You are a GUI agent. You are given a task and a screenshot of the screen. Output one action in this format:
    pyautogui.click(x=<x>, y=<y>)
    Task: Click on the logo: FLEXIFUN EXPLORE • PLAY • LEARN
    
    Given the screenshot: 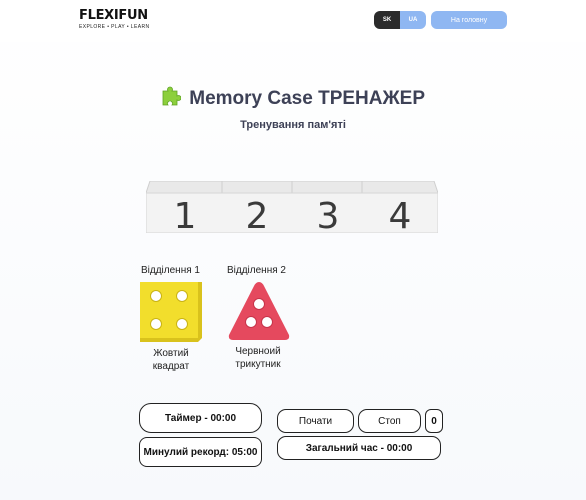 What is the action you would take?
    pyautogui.click(x=114, y=19)
    